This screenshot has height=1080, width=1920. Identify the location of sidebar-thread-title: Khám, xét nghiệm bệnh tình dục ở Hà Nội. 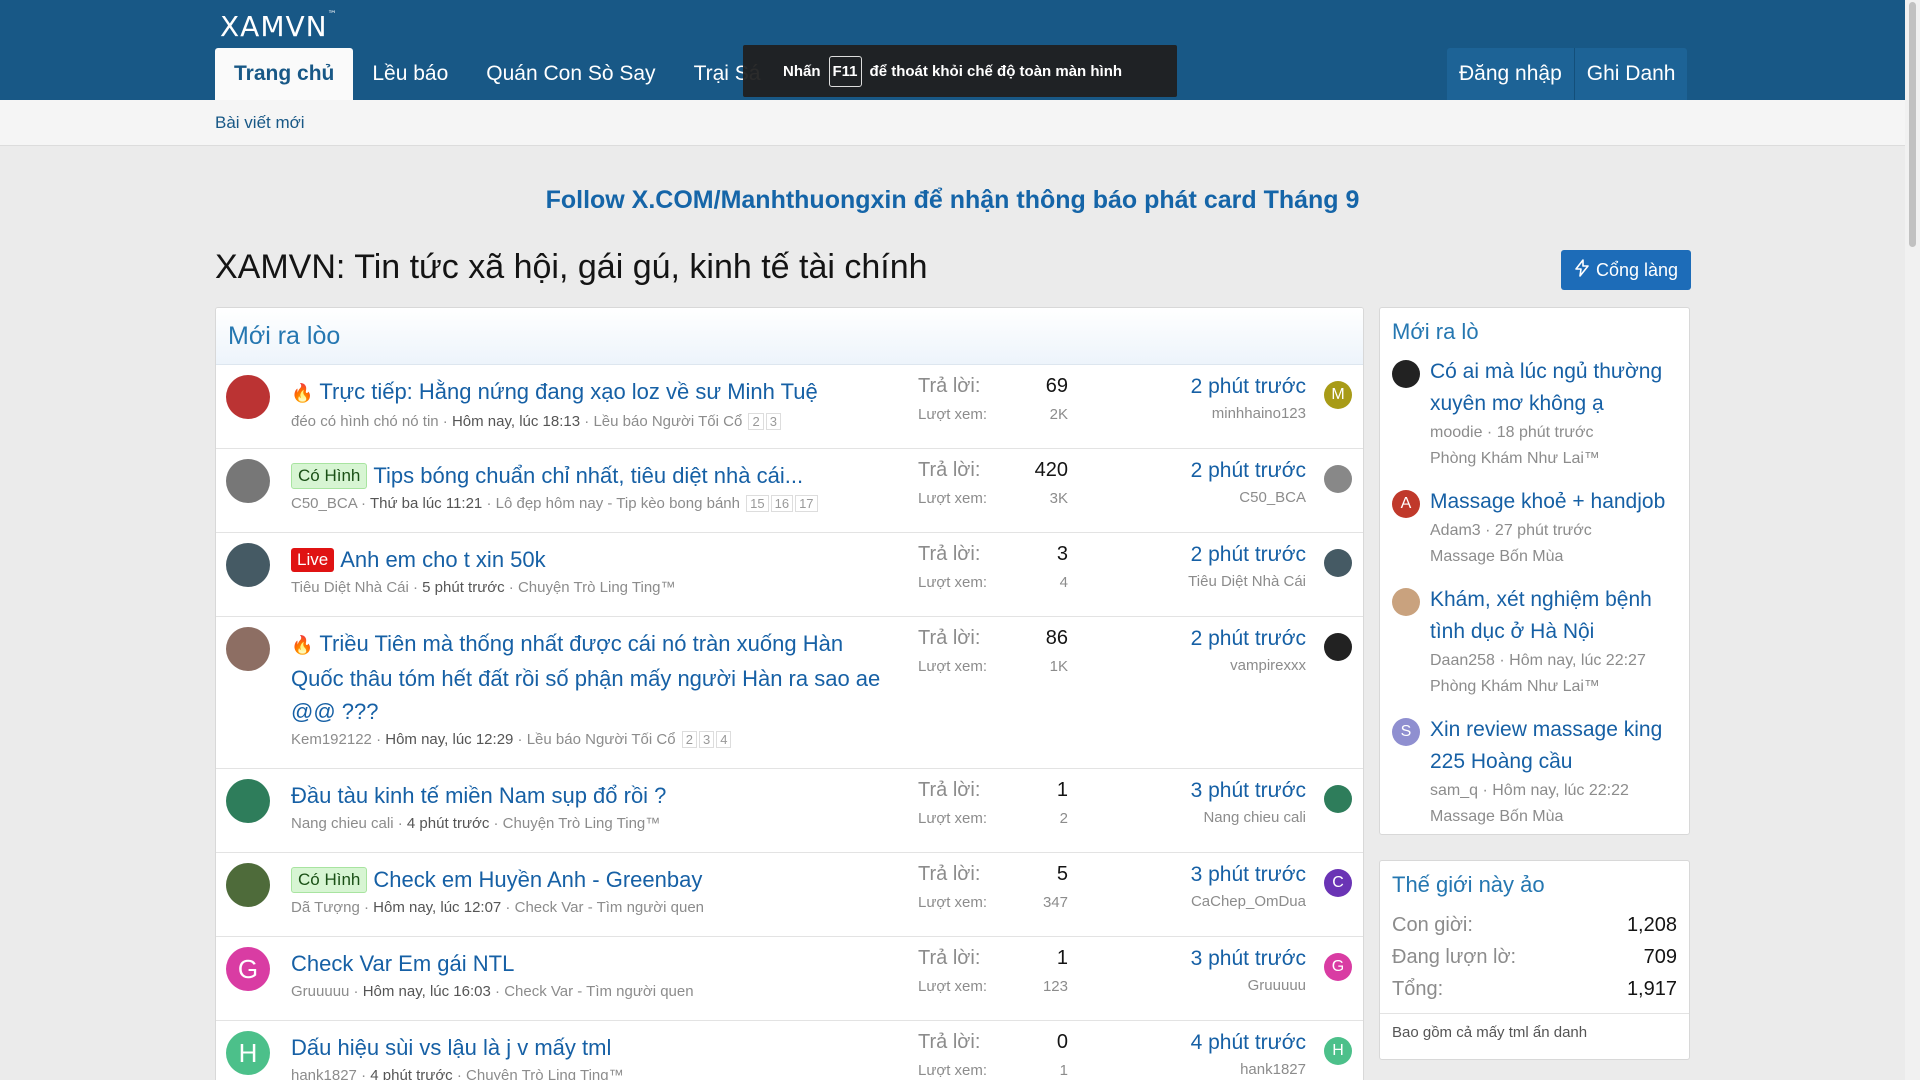
(1554, 616).